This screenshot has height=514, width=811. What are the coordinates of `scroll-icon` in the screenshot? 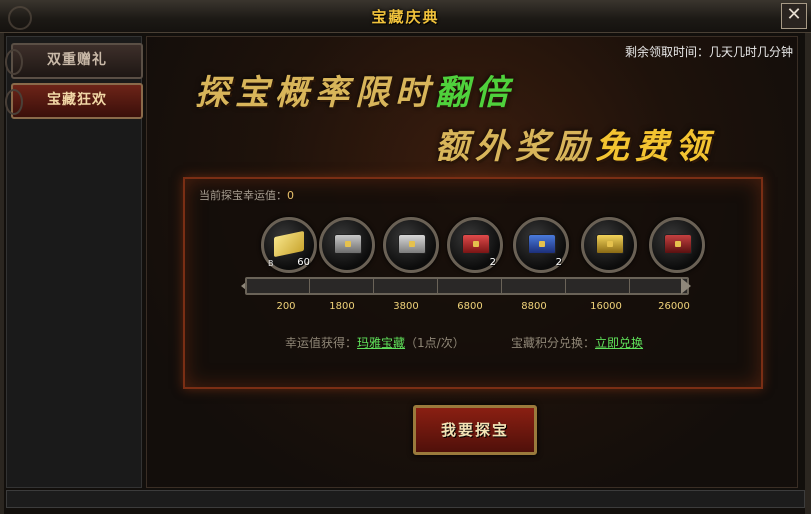 It's located at (289, 244).